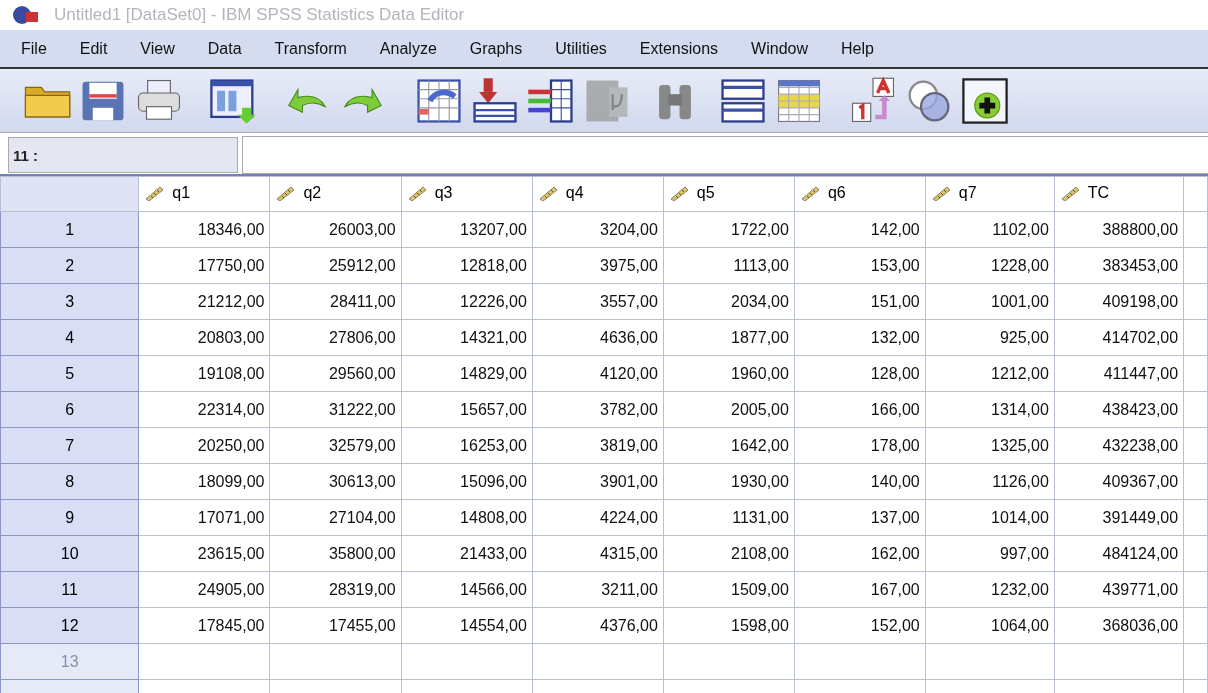 This screenshot has height=693, width=1208. What do you see at coordinates (467, 337) in the screenshot?
I see `table-cell: 14321,00` at bounding box center [467, 337].